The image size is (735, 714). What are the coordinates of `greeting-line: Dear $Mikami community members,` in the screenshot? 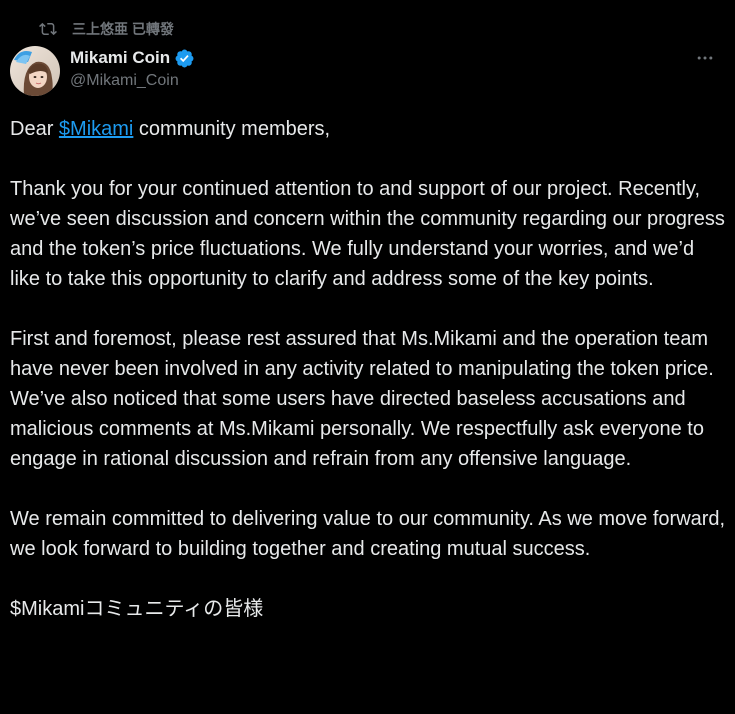 It's located at (369, 129).